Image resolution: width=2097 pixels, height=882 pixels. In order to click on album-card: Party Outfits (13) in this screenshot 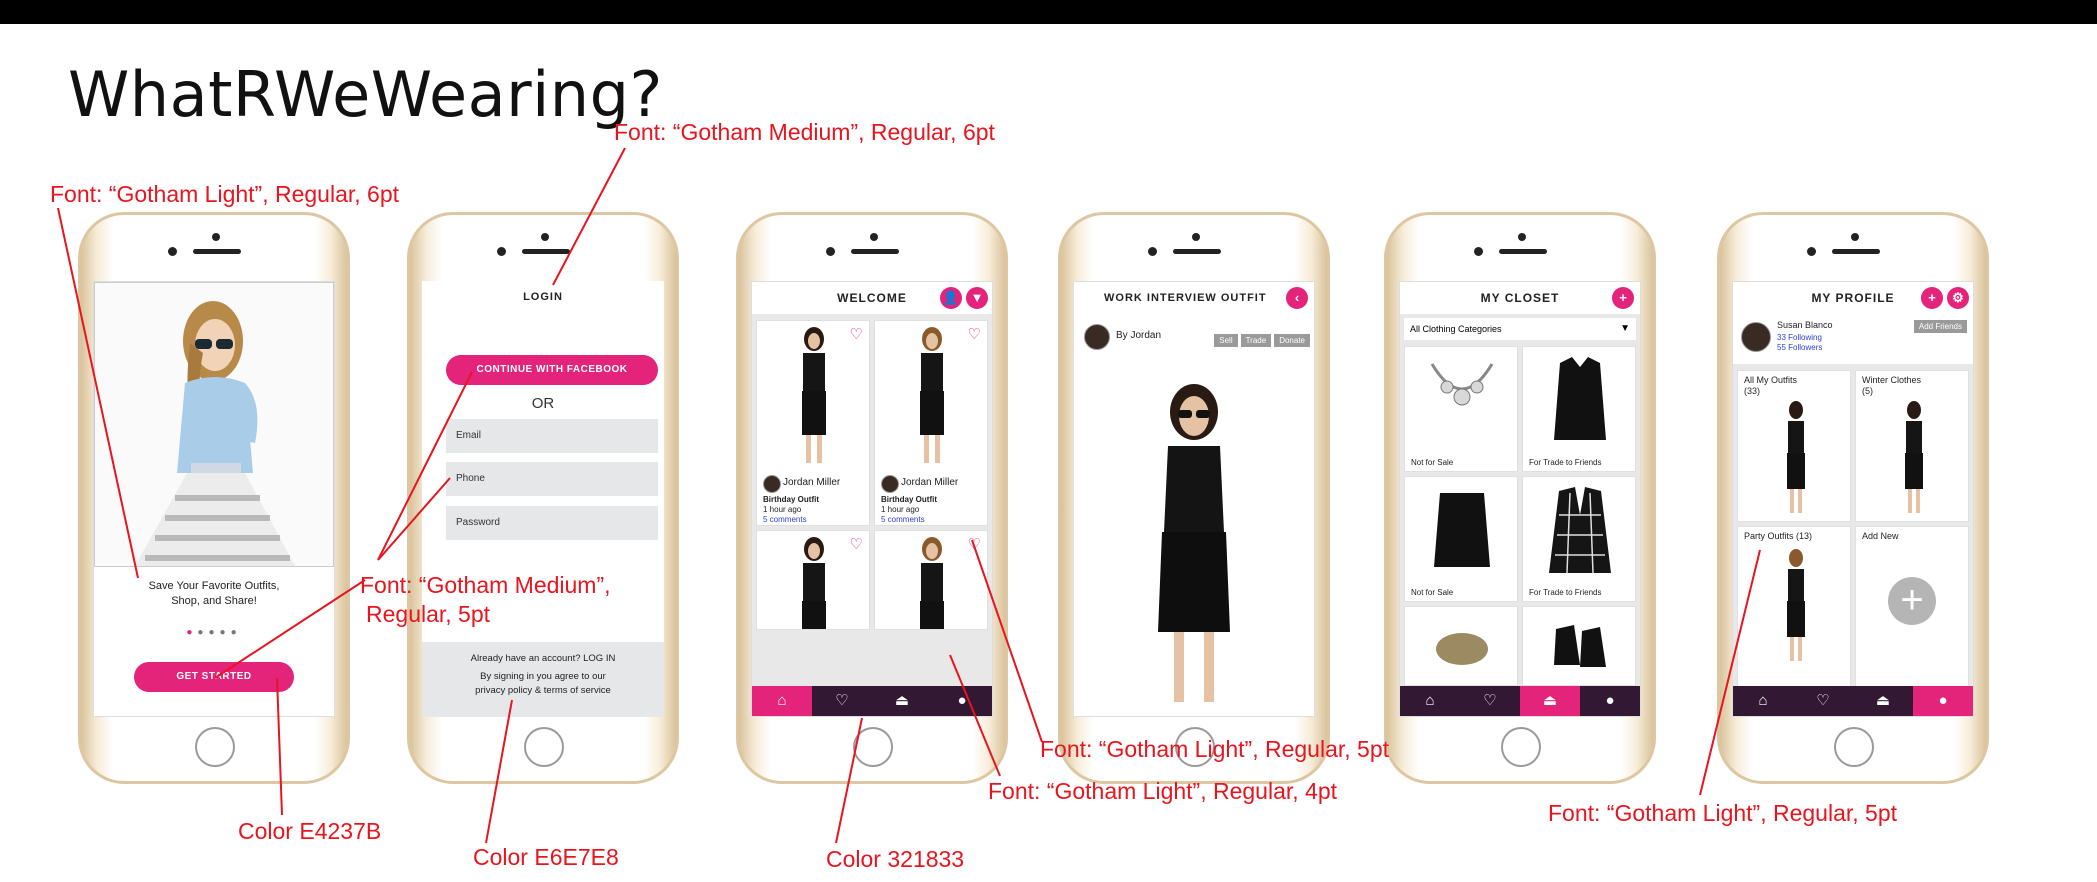, I will do `click(1794, 607)`.